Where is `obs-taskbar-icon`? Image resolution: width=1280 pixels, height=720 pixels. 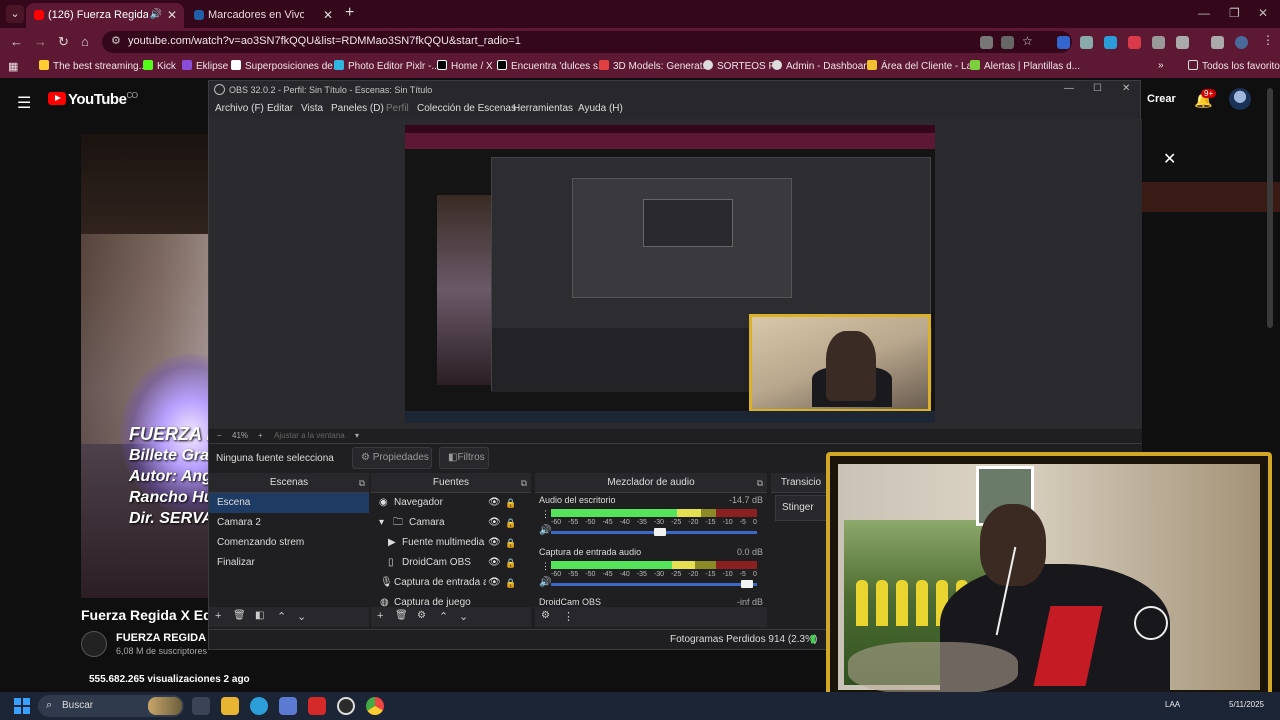
obs-taskbar-icon is located at coordinates (346, 706).